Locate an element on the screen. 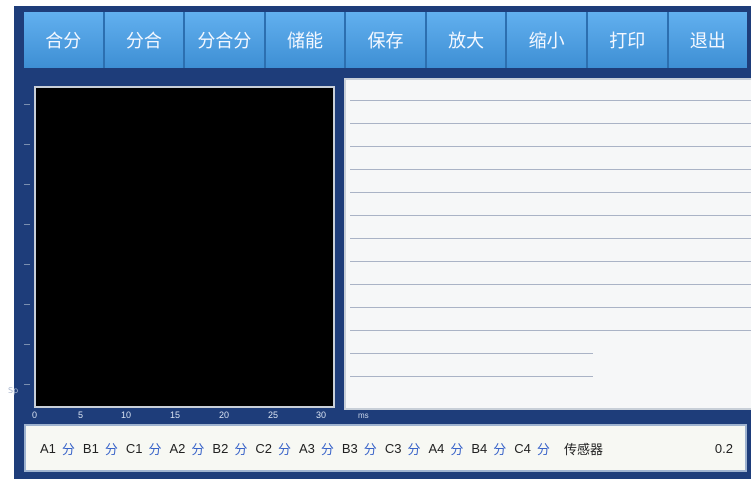 The width and height of the screenshot is (751, 479). channel-label: B1 is located at coordinates (90, 448).